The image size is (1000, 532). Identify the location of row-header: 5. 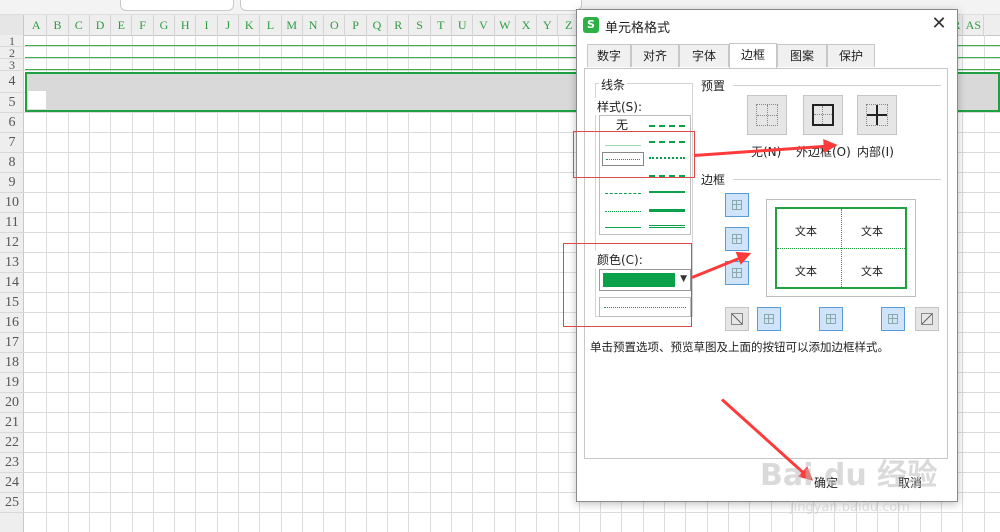
(12, 103).